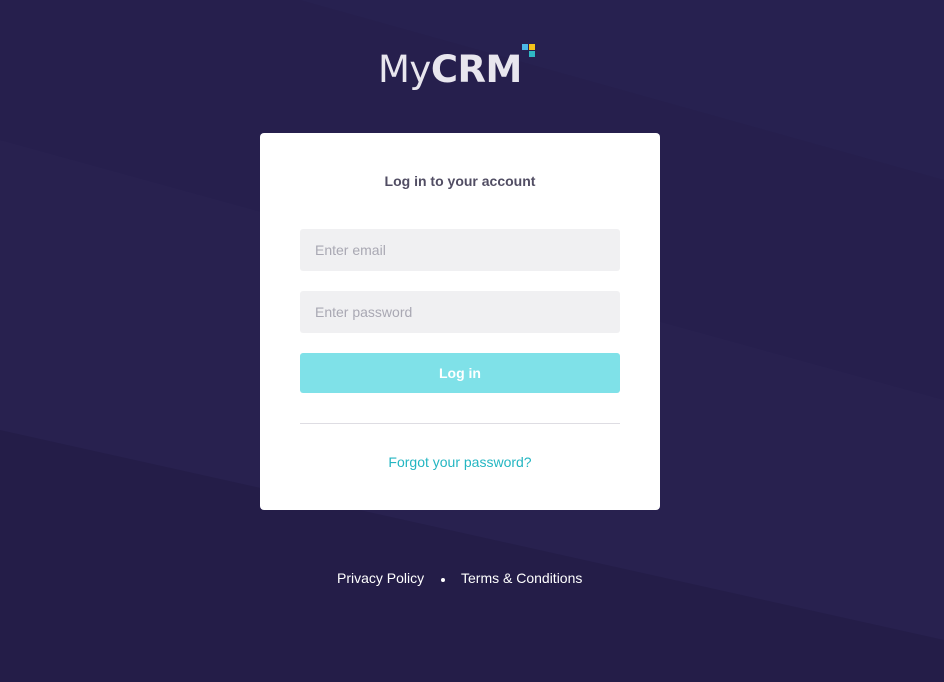  What do you see at coordinates (460, 462) in the screenshot?
I see `forgot-password-link: Forgot your password?` at bounding box center [460, 462].